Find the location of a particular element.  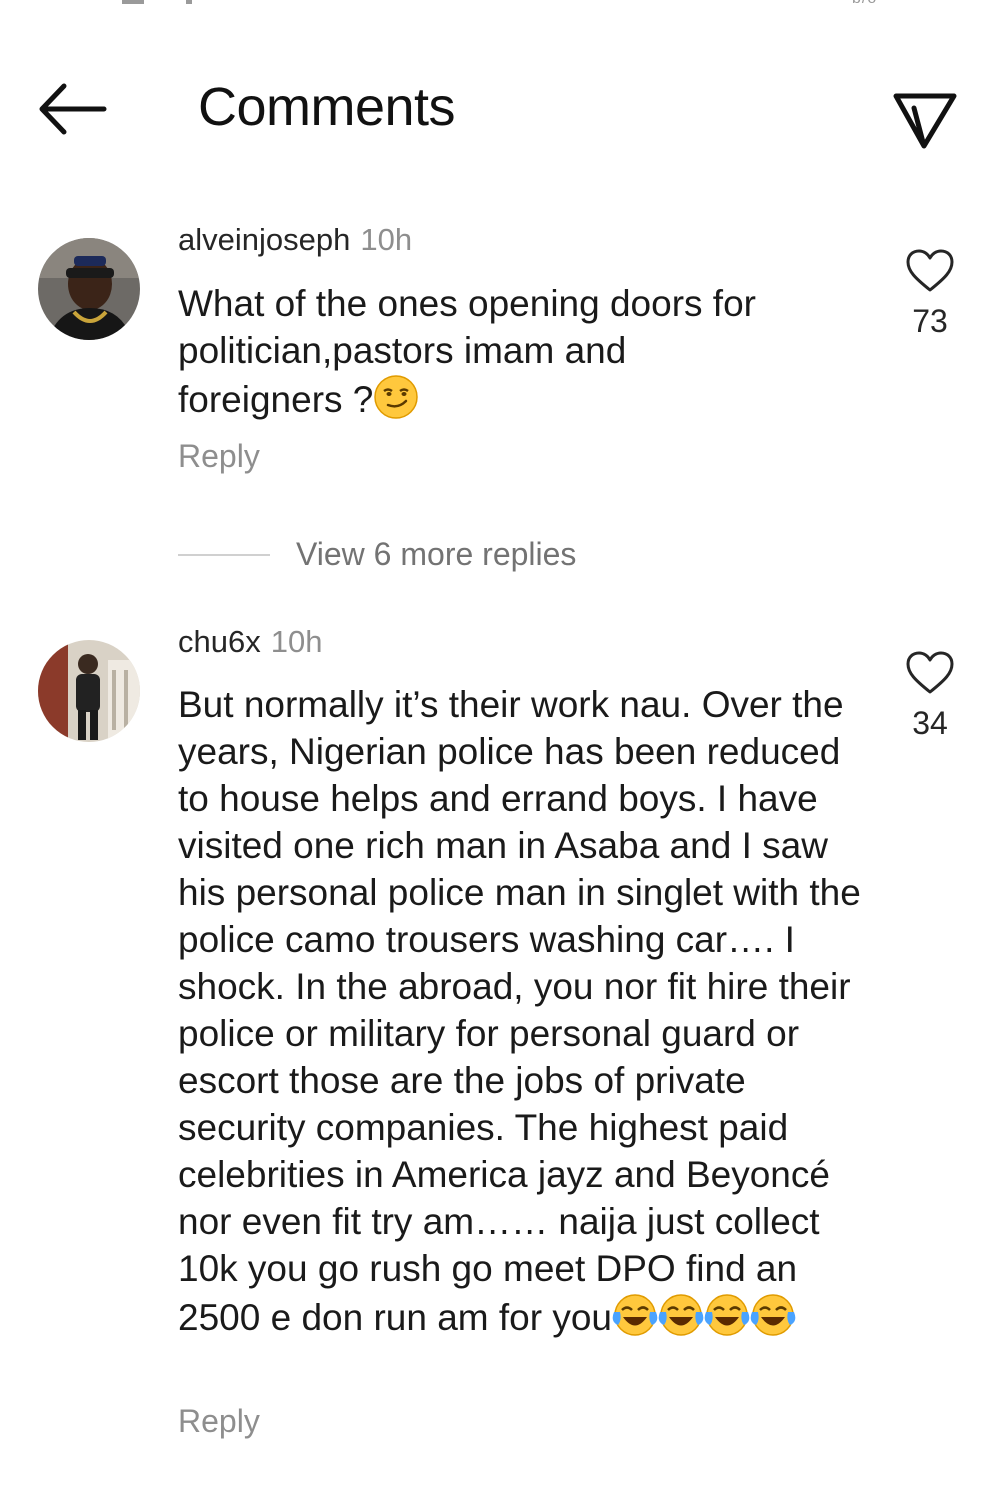

comment-header: alveinjoseph 10h is located at coordinates (295, 240).